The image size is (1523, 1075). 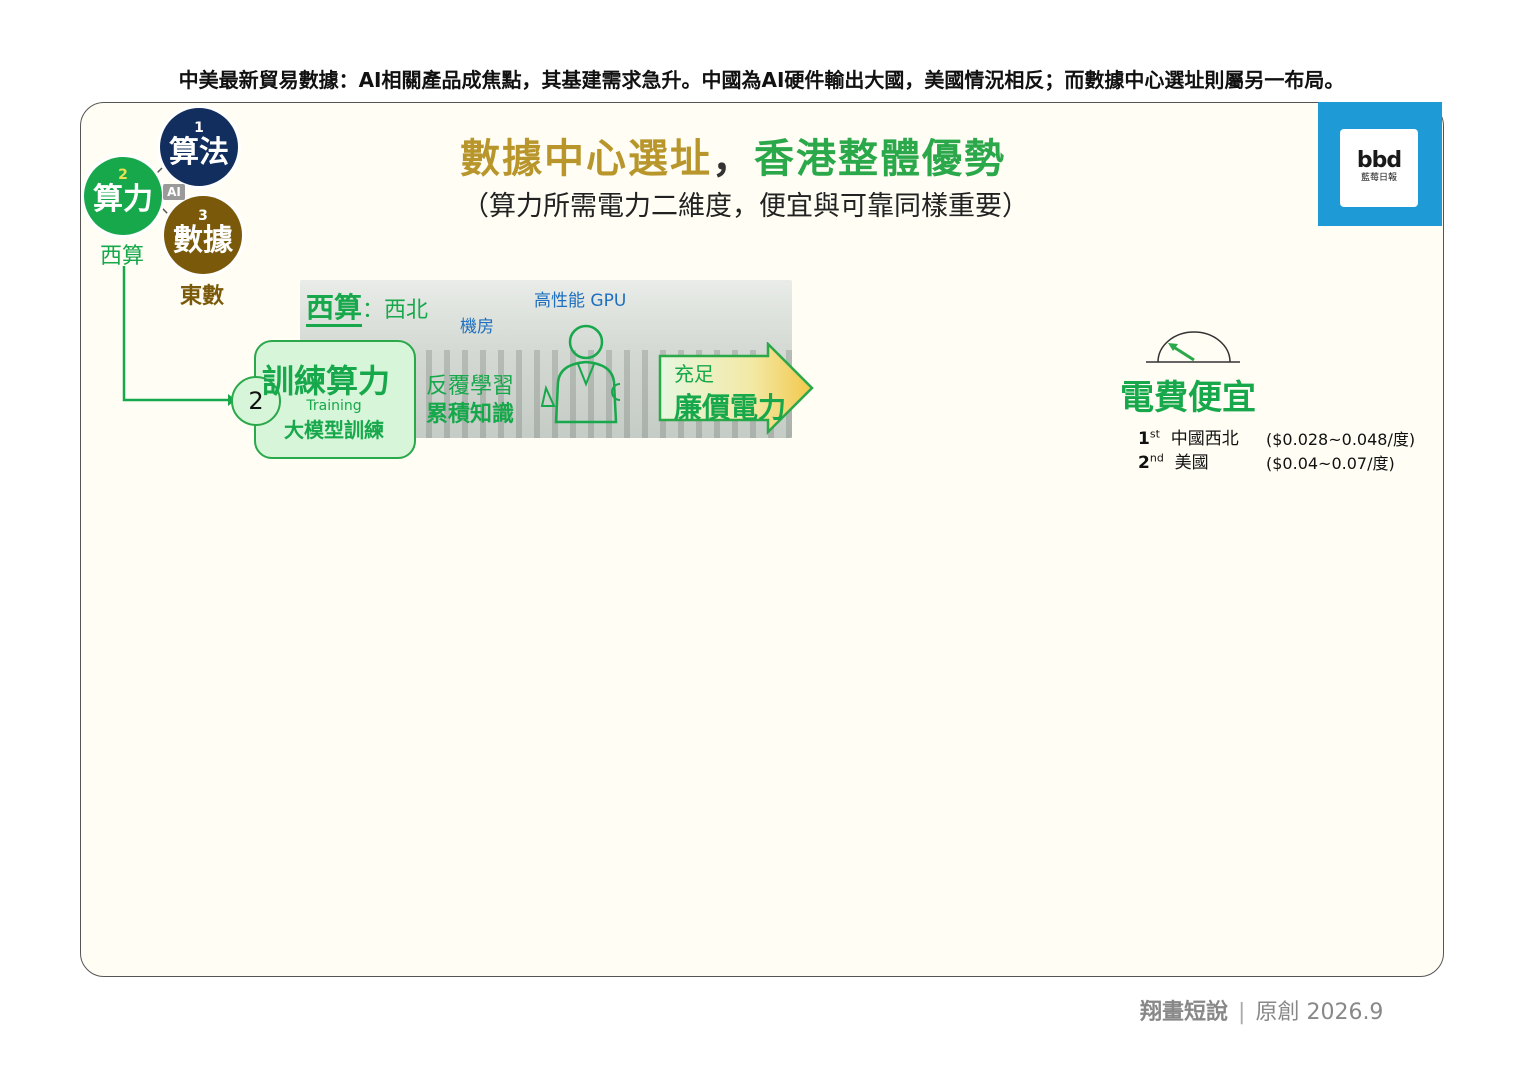 What do you see at coordinates (477, 327) in the screenshot?
I see `server-room-label: 機房` at bounding box center [477, 327].